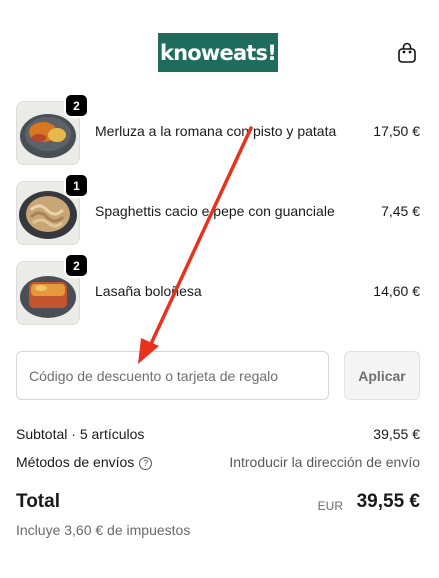 This screenshot has height=578, width=439. I want to click on total-currency: EUR, so click(330, 506).